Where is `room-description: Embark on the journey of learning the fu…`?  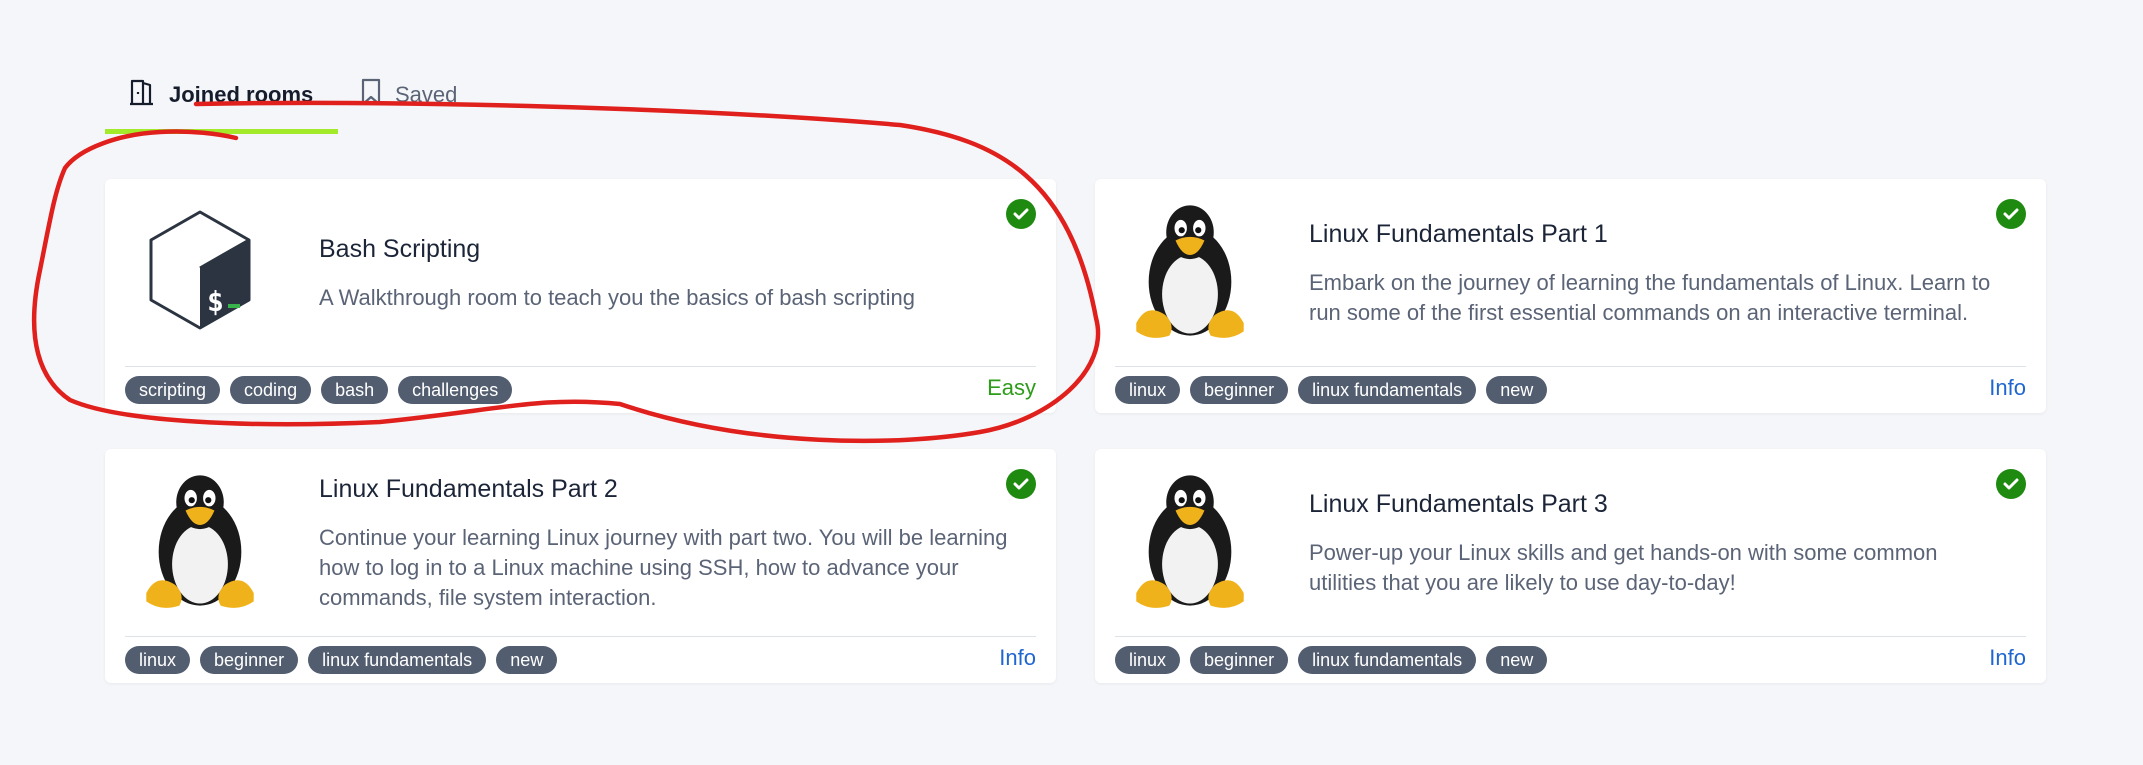 room-description: Embark on the journey of learning the fu… is located at coordinates (1650, 297).